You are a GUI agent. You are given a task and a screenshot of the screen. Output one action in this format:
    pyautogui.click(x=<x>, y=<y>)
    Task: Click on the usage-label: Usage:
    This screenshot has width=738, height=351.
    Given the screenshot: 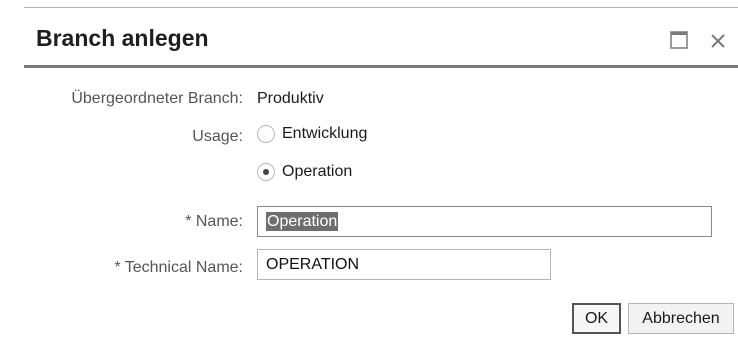 What is the action you would take?
    pyautogui.click(x=217, y=136)
    